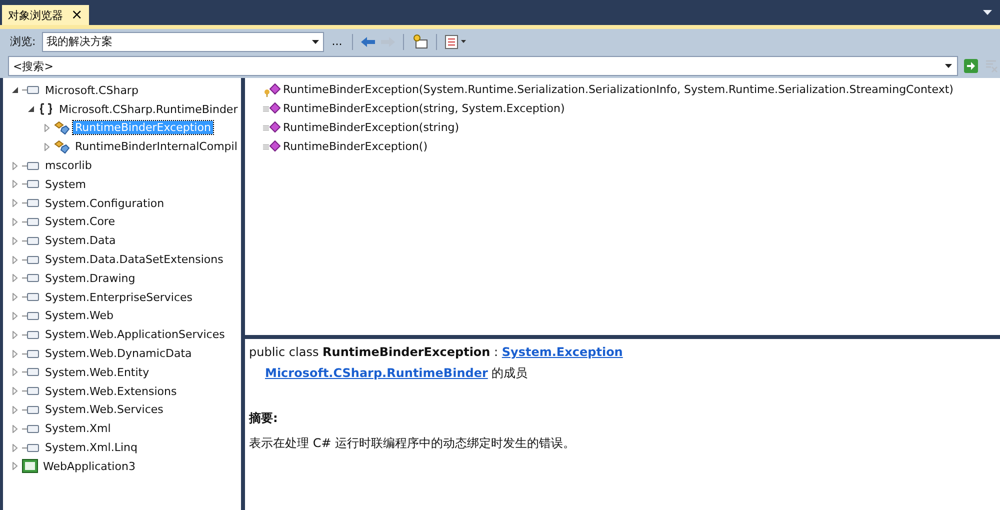  Describe the element at coordinates (148, 109) in the screenshot. I see `tree-item: Microsoft.CSharp.RuntimeBinder` at that location.